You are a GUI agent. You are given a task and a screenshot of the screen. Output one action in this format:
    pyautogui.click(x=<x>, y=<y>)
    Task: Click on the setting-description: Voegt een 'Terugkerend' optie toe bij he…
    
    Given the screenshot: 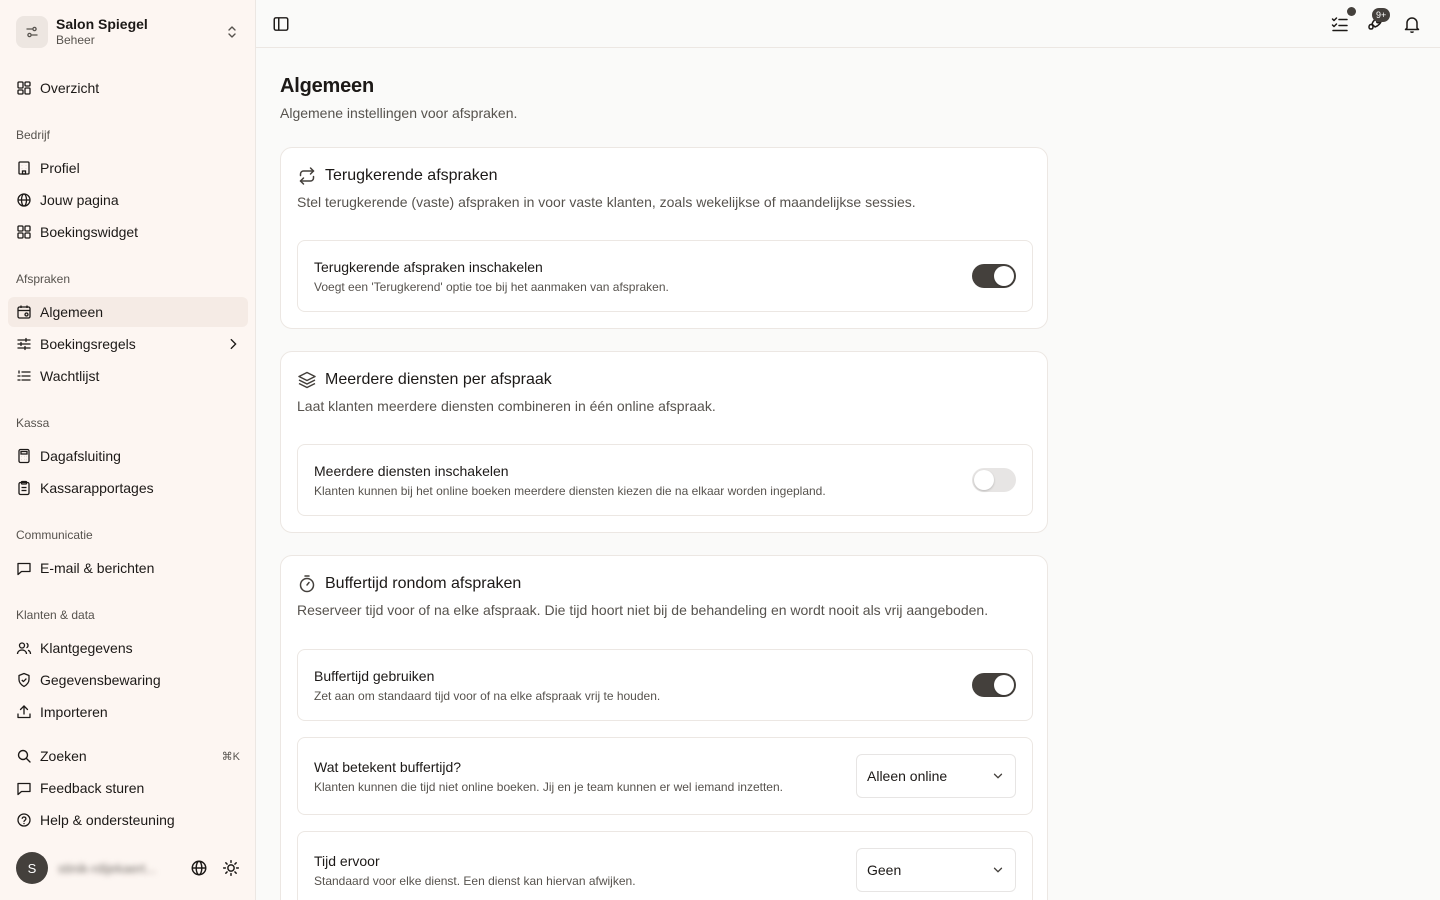 What is the action you would take?
    pyautogui.click(x=491, y=287)
    